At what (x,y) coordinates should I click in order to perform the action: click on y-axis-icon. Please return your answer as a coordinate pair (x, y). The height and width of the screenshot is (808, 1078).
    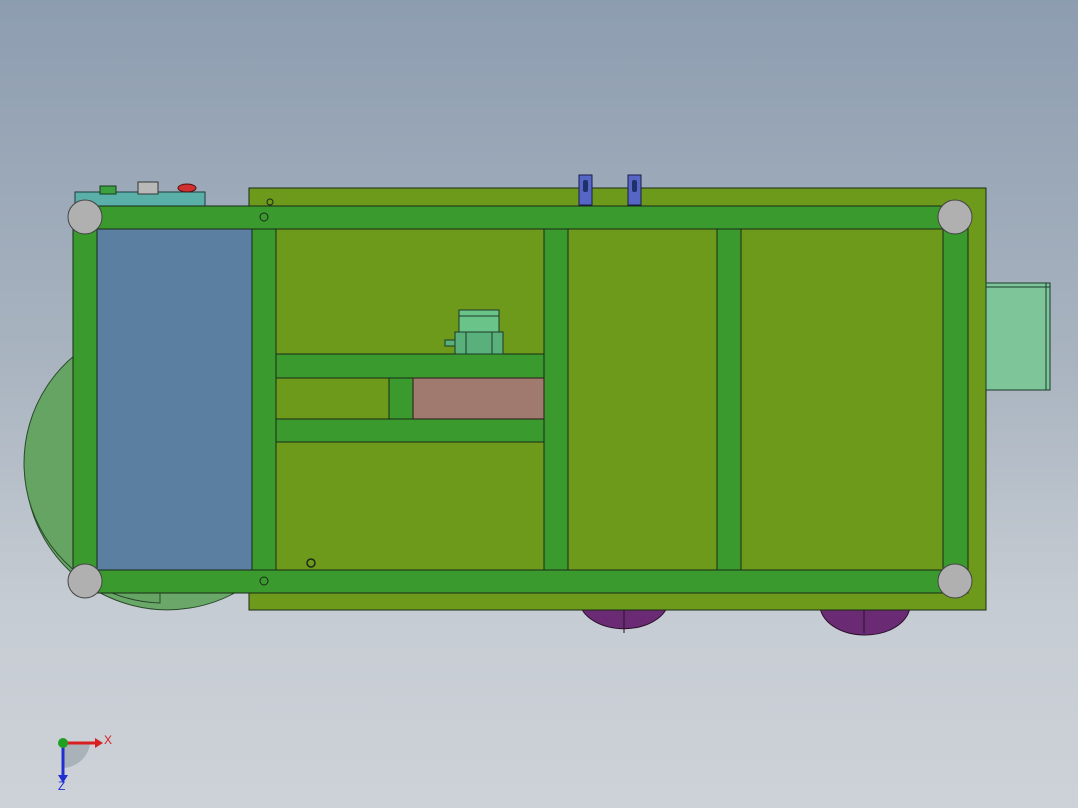
    Looking at the image, I should click on (63, 743).